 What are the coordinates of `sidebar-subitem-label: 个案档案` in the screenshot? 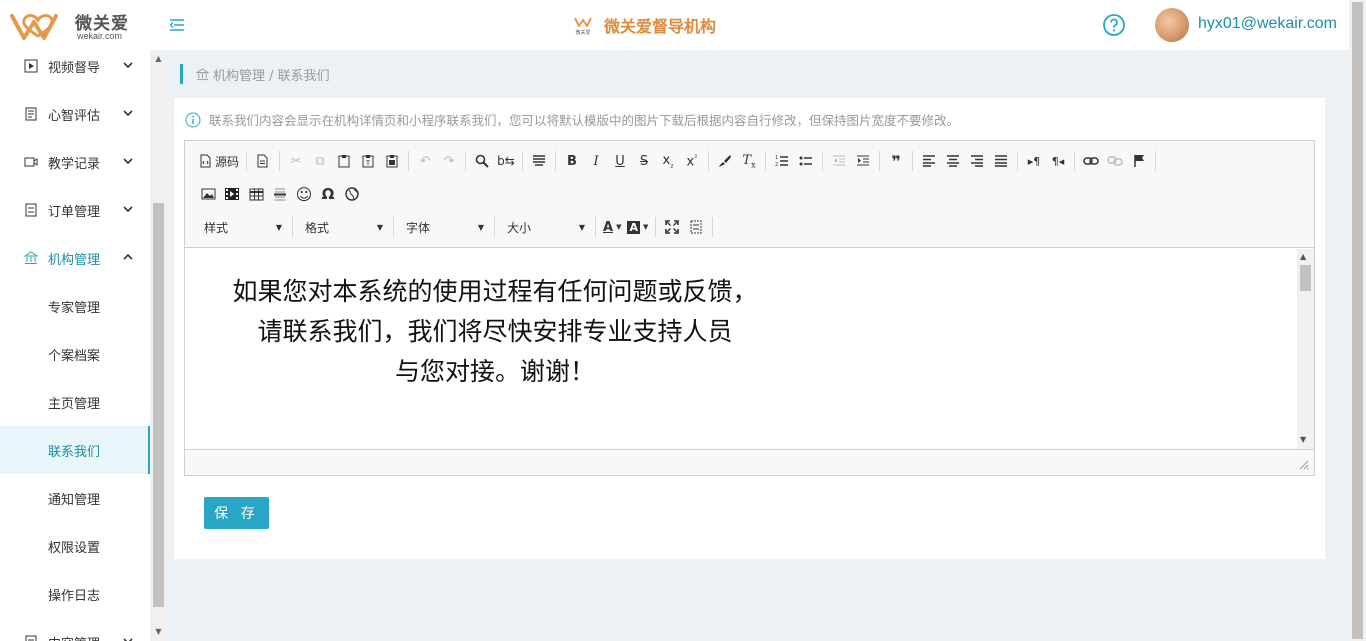 It's located at (74, 356).